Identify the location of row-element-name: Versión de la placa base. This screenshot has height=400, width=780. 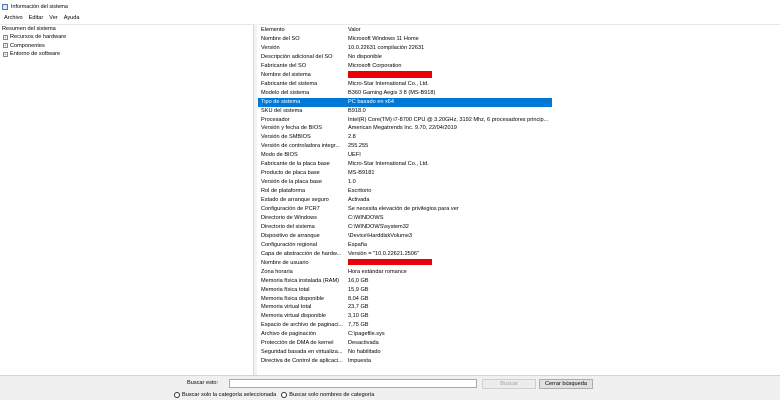
(291, 182).